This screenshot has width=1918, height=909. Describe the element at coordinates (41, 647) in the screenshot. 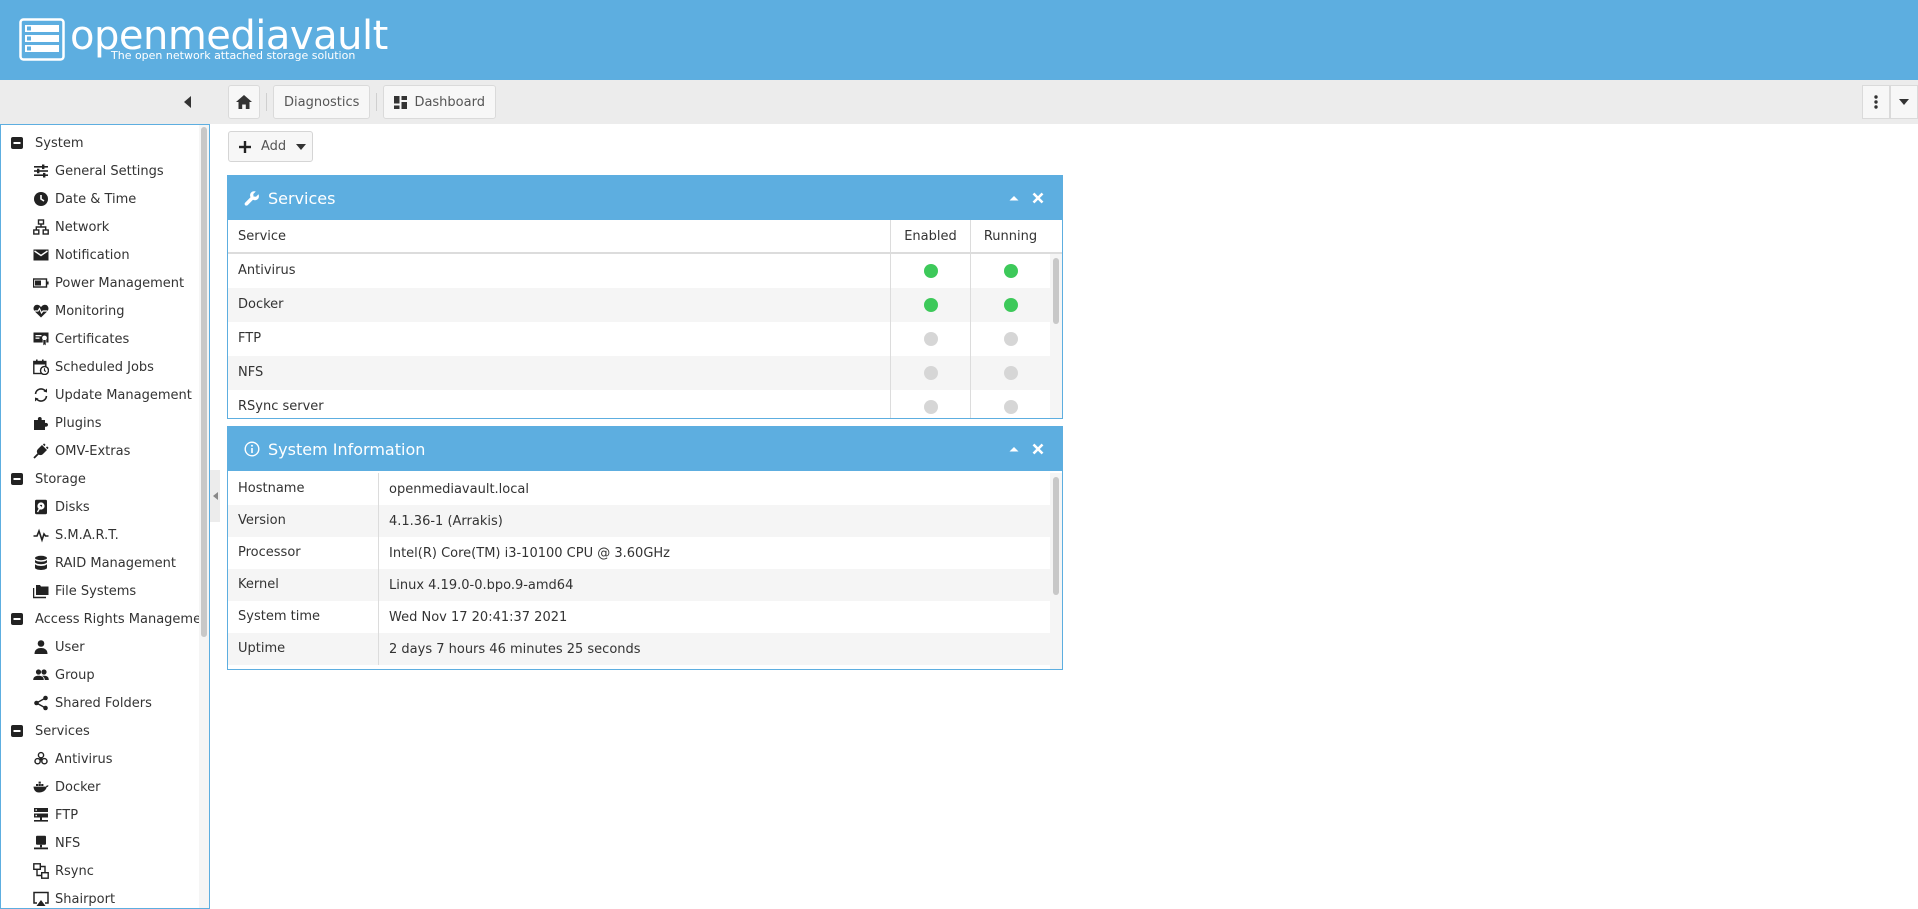

I see `user-icon` at that location.